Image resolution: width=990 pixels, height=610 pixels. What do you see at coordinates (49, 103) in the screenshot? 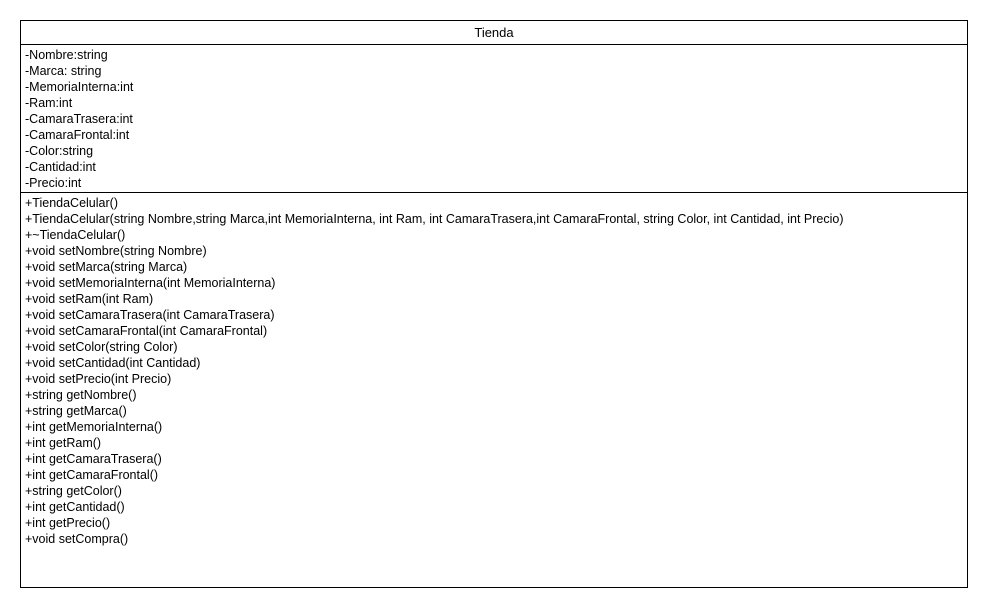
I see `attribute-row: -Ram:int` at bounding box center [49, 103].